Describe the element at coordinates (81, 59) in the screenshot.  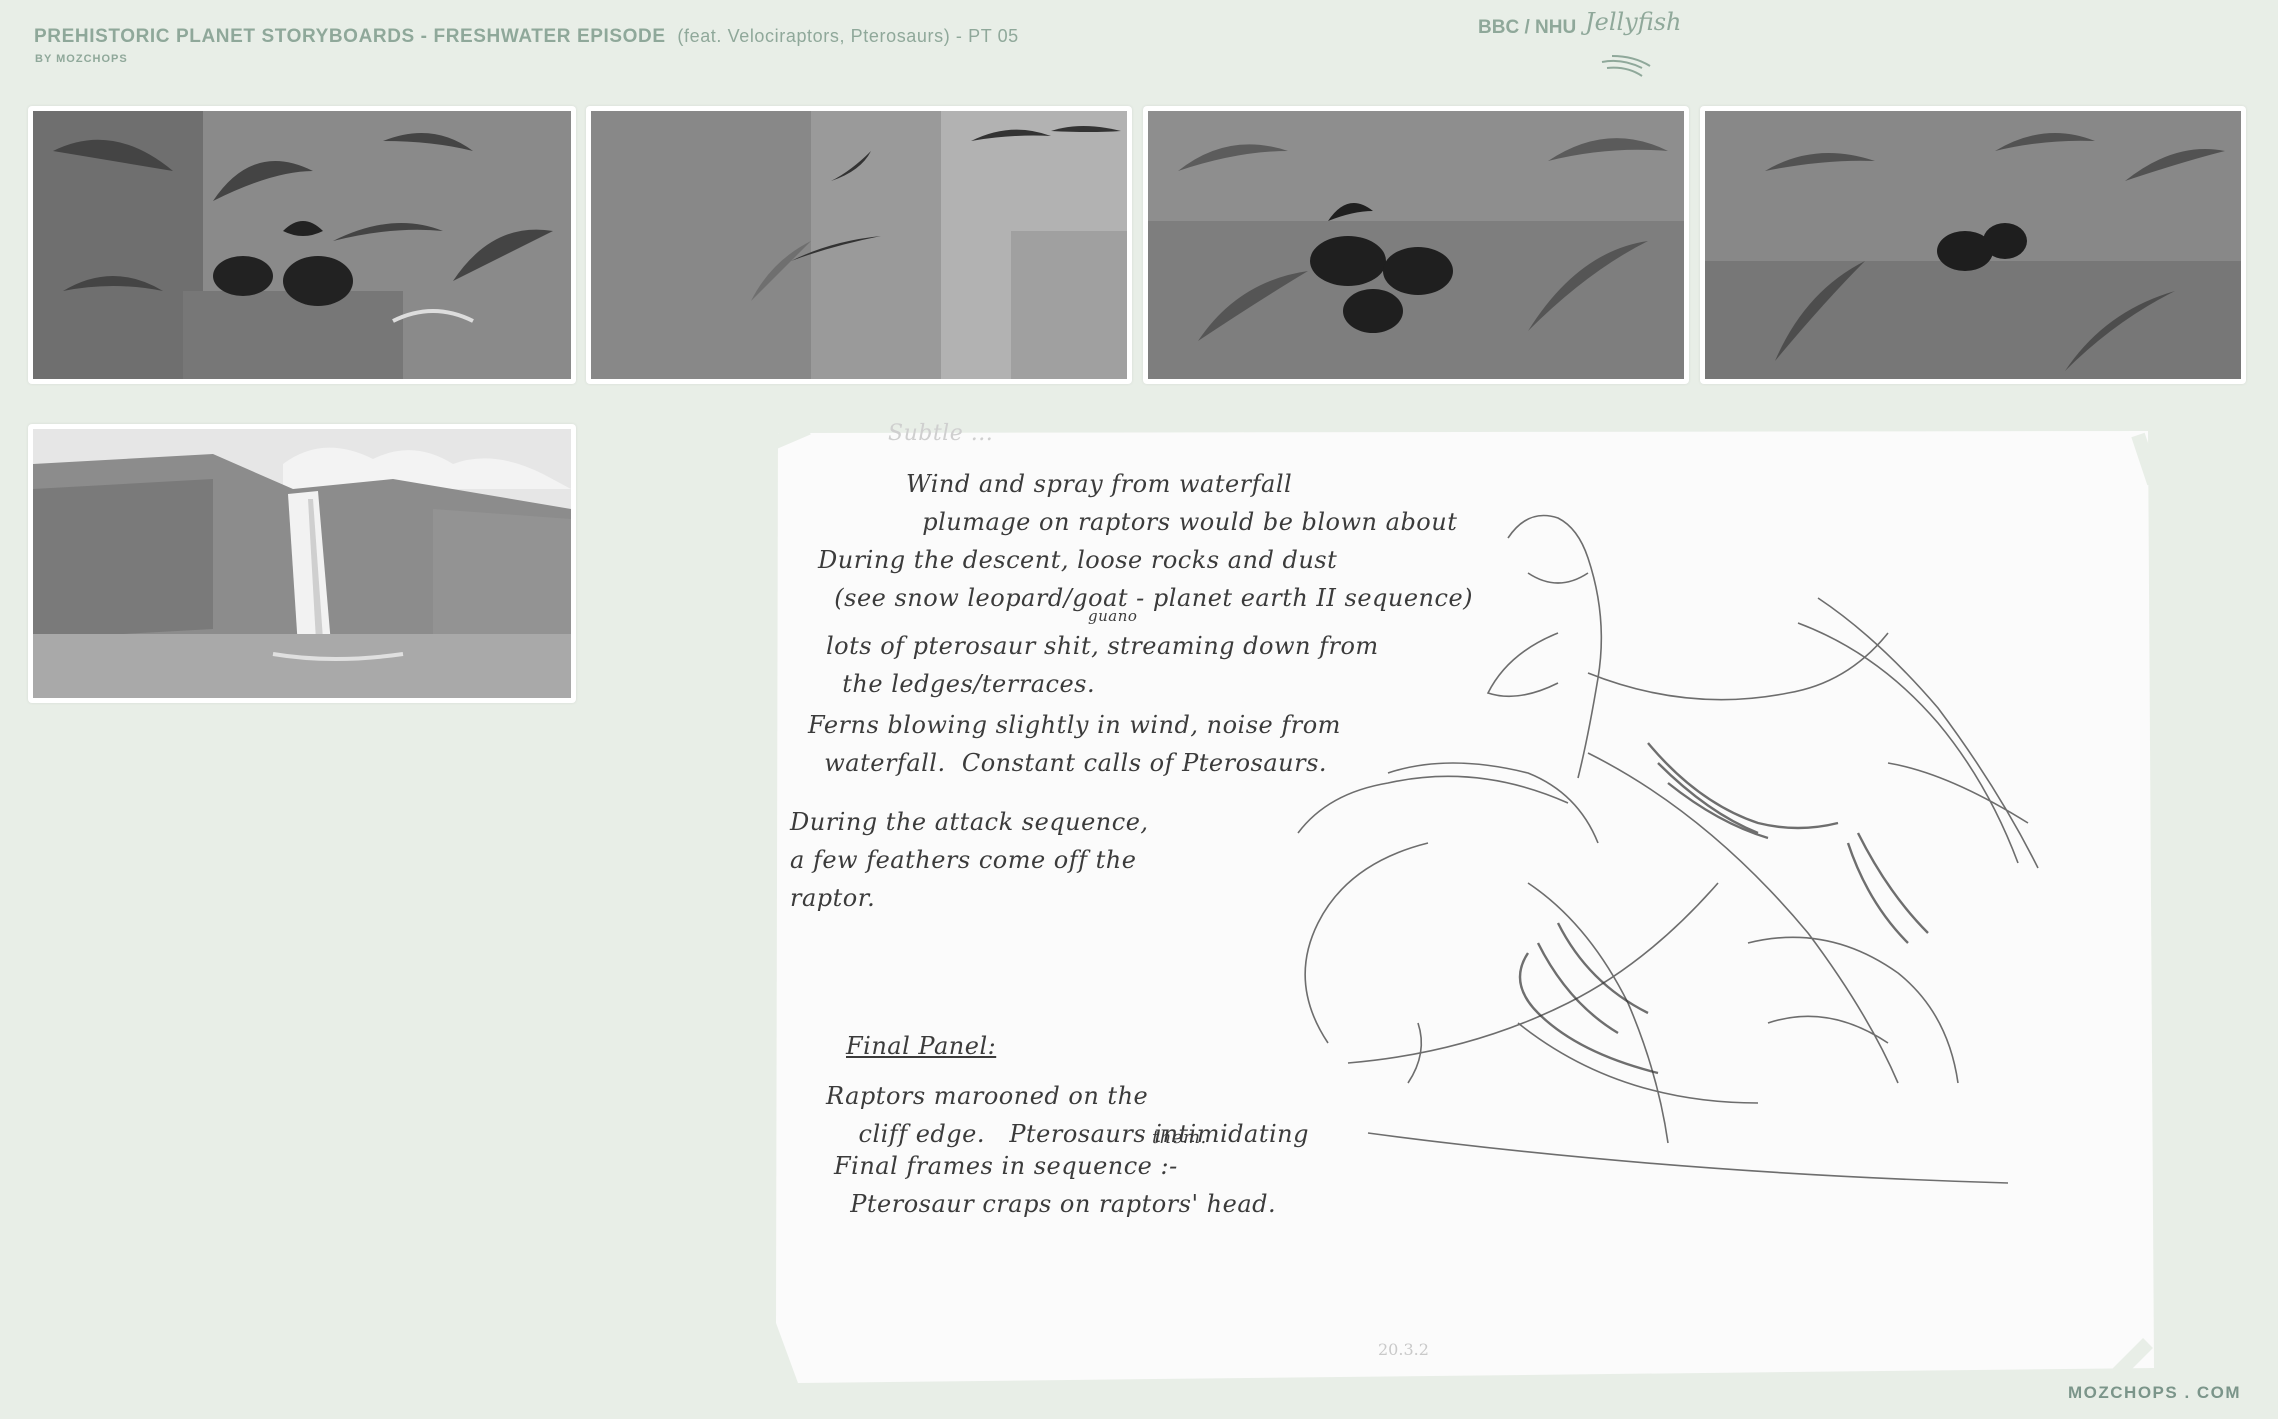
I see `byline: BY MOZCHOPS` at that location.